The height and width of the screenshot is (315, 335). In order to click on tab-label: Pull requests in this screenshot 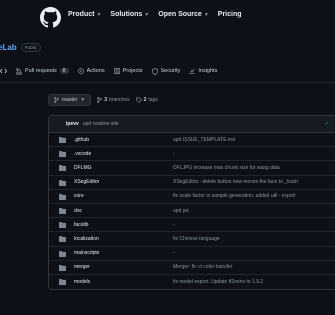, I will do `click(41, 71)`.